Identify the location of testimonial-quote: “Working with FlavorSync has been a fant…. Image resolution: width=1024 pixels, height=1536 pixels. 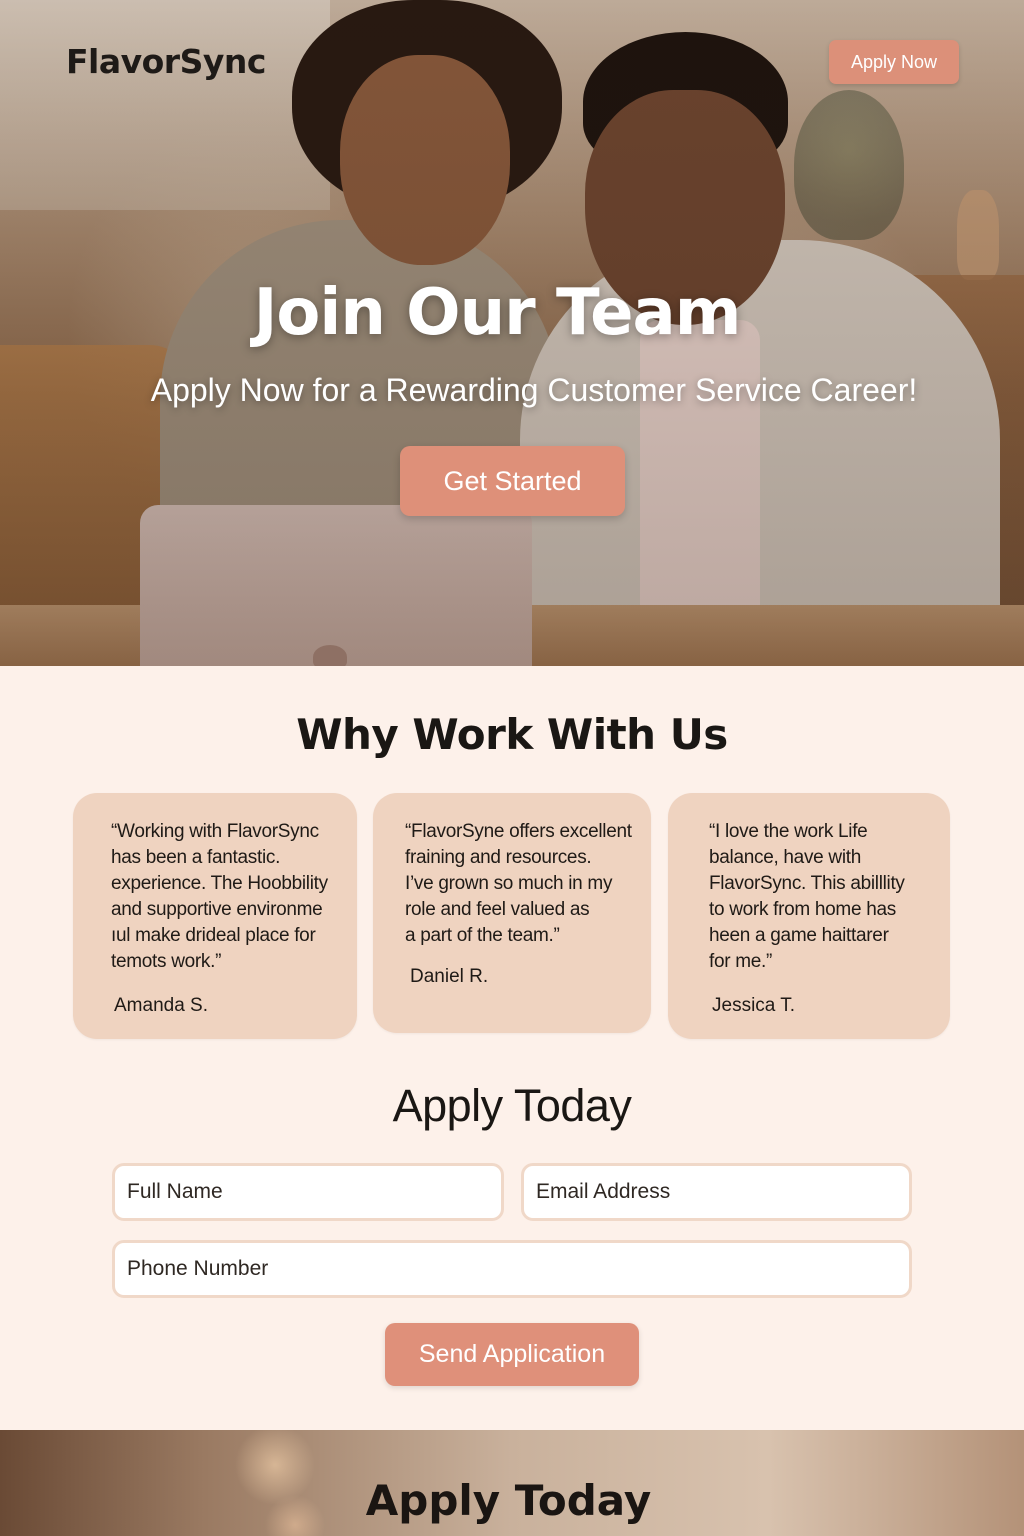
(219, 896).